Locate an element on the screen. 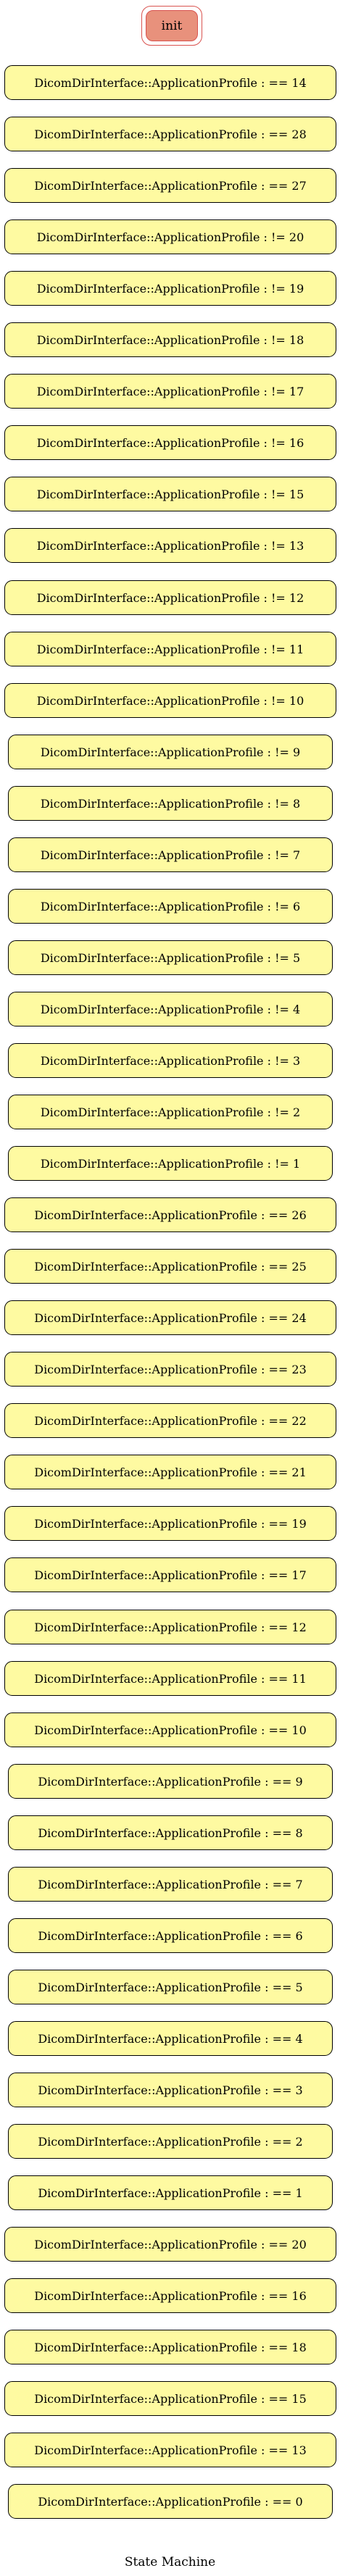 This screenshot has width=340, height=2576. initial-state-node: init is located at coordinates (172, 25).